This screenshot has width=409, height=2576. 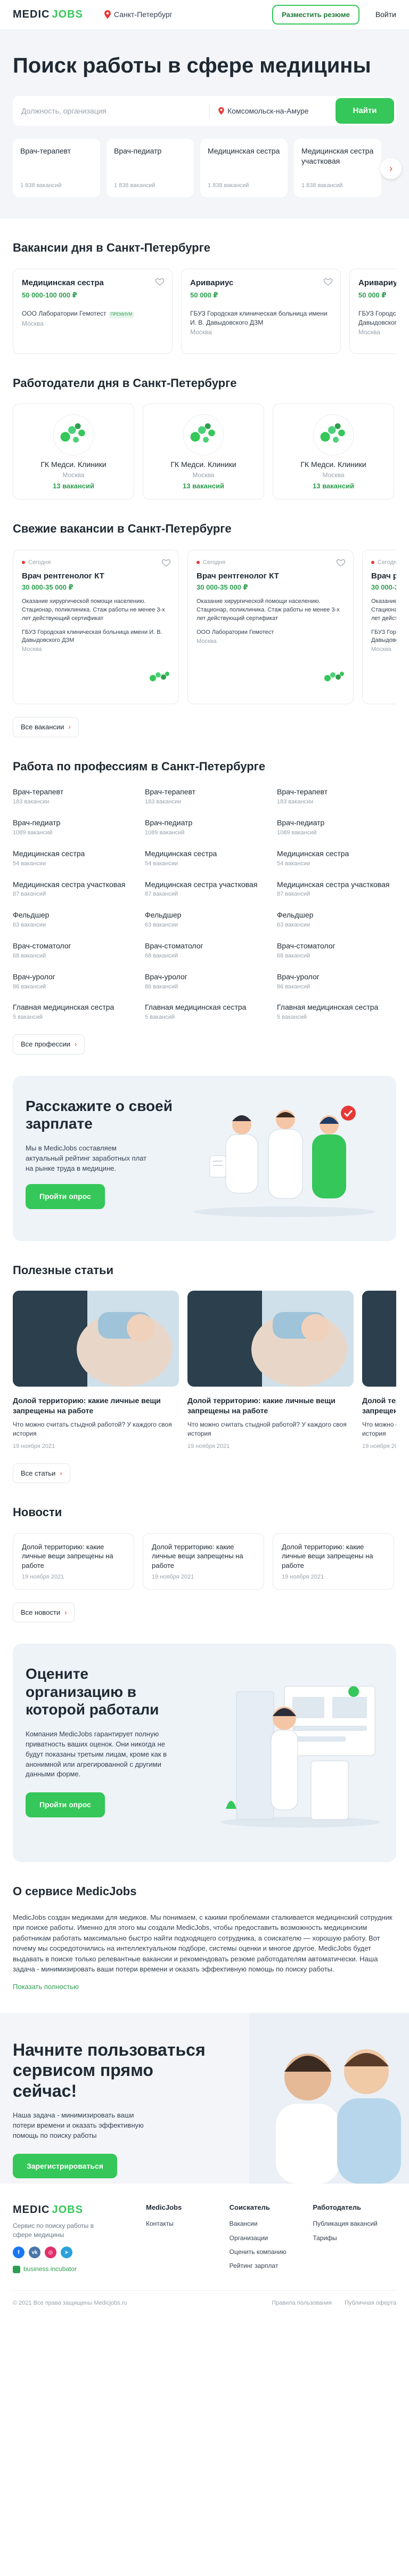 What do you see at coordinates (143, 14) in the screenshot?
I see `city-name: Санкт-Петербург` at bounding box center [143, 14].